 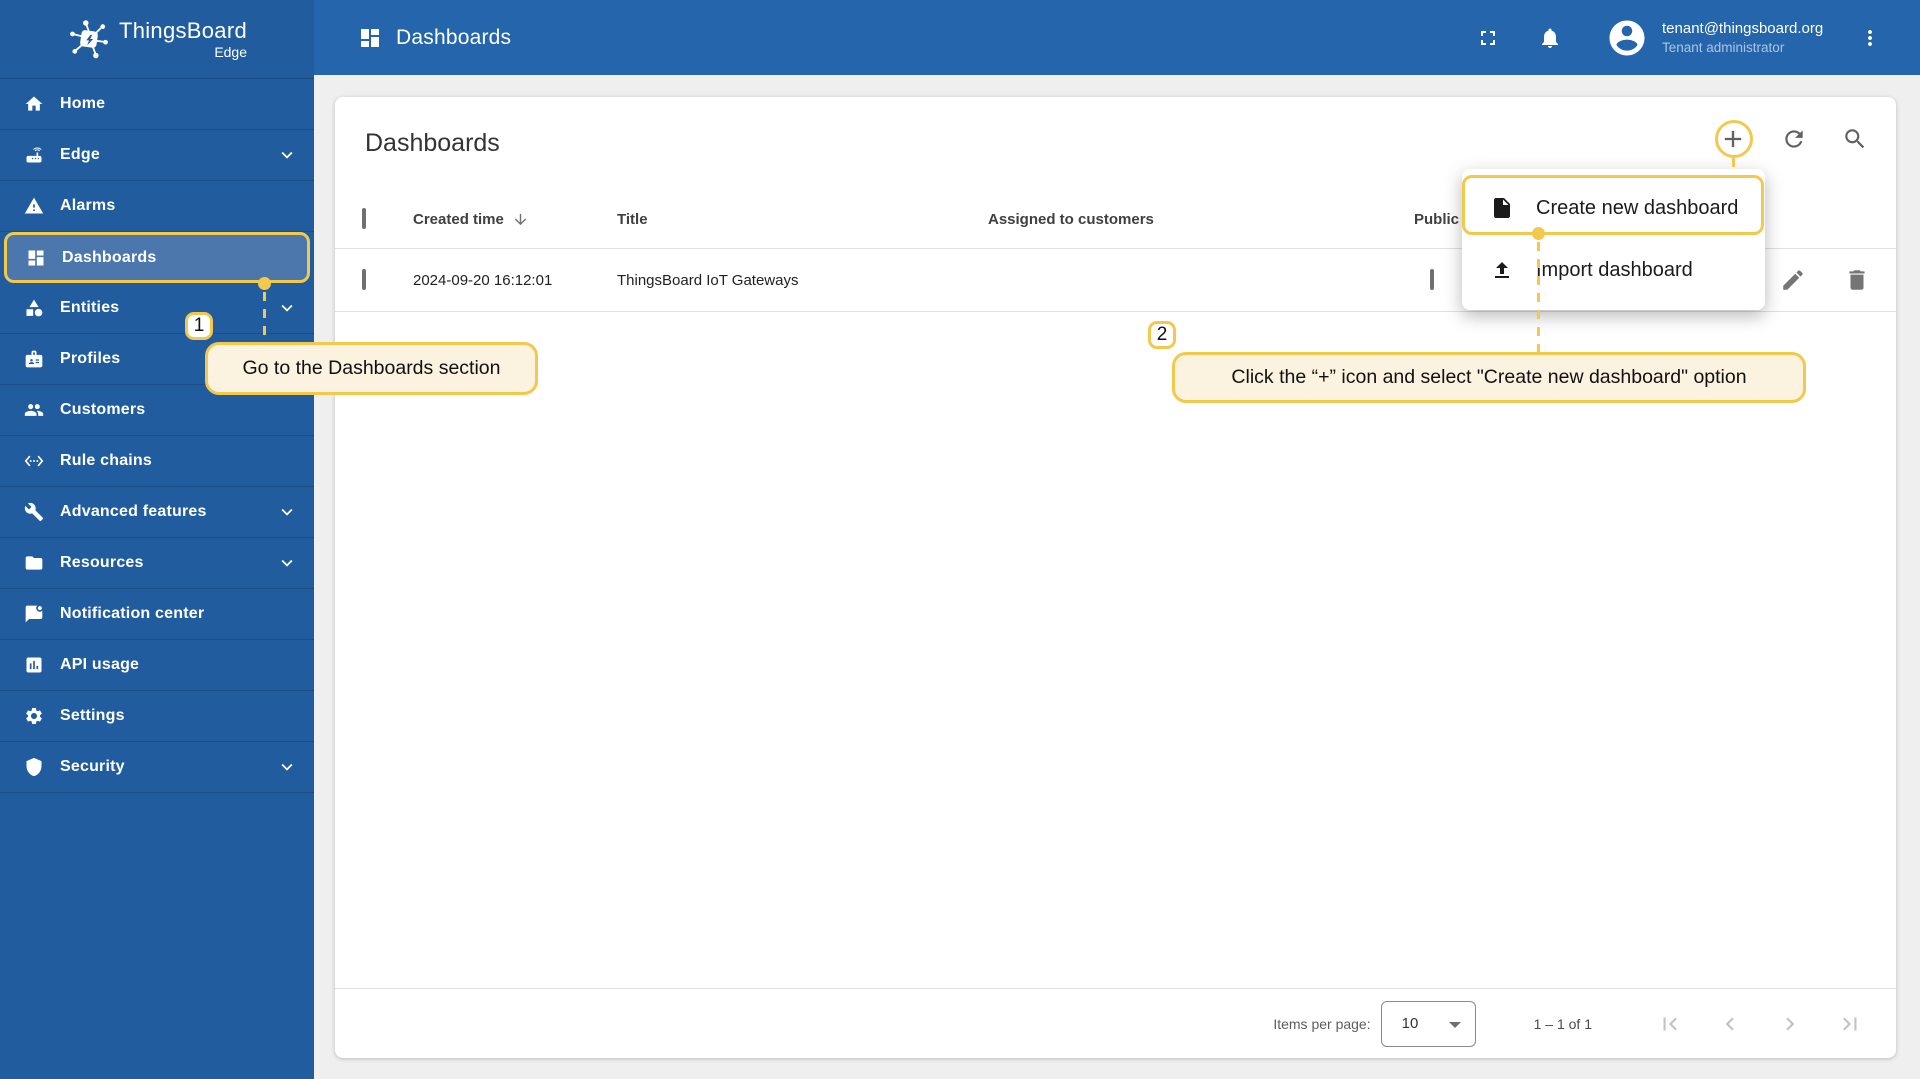 I want to click on card-title: Dashboards, so click(x=432, y=143).